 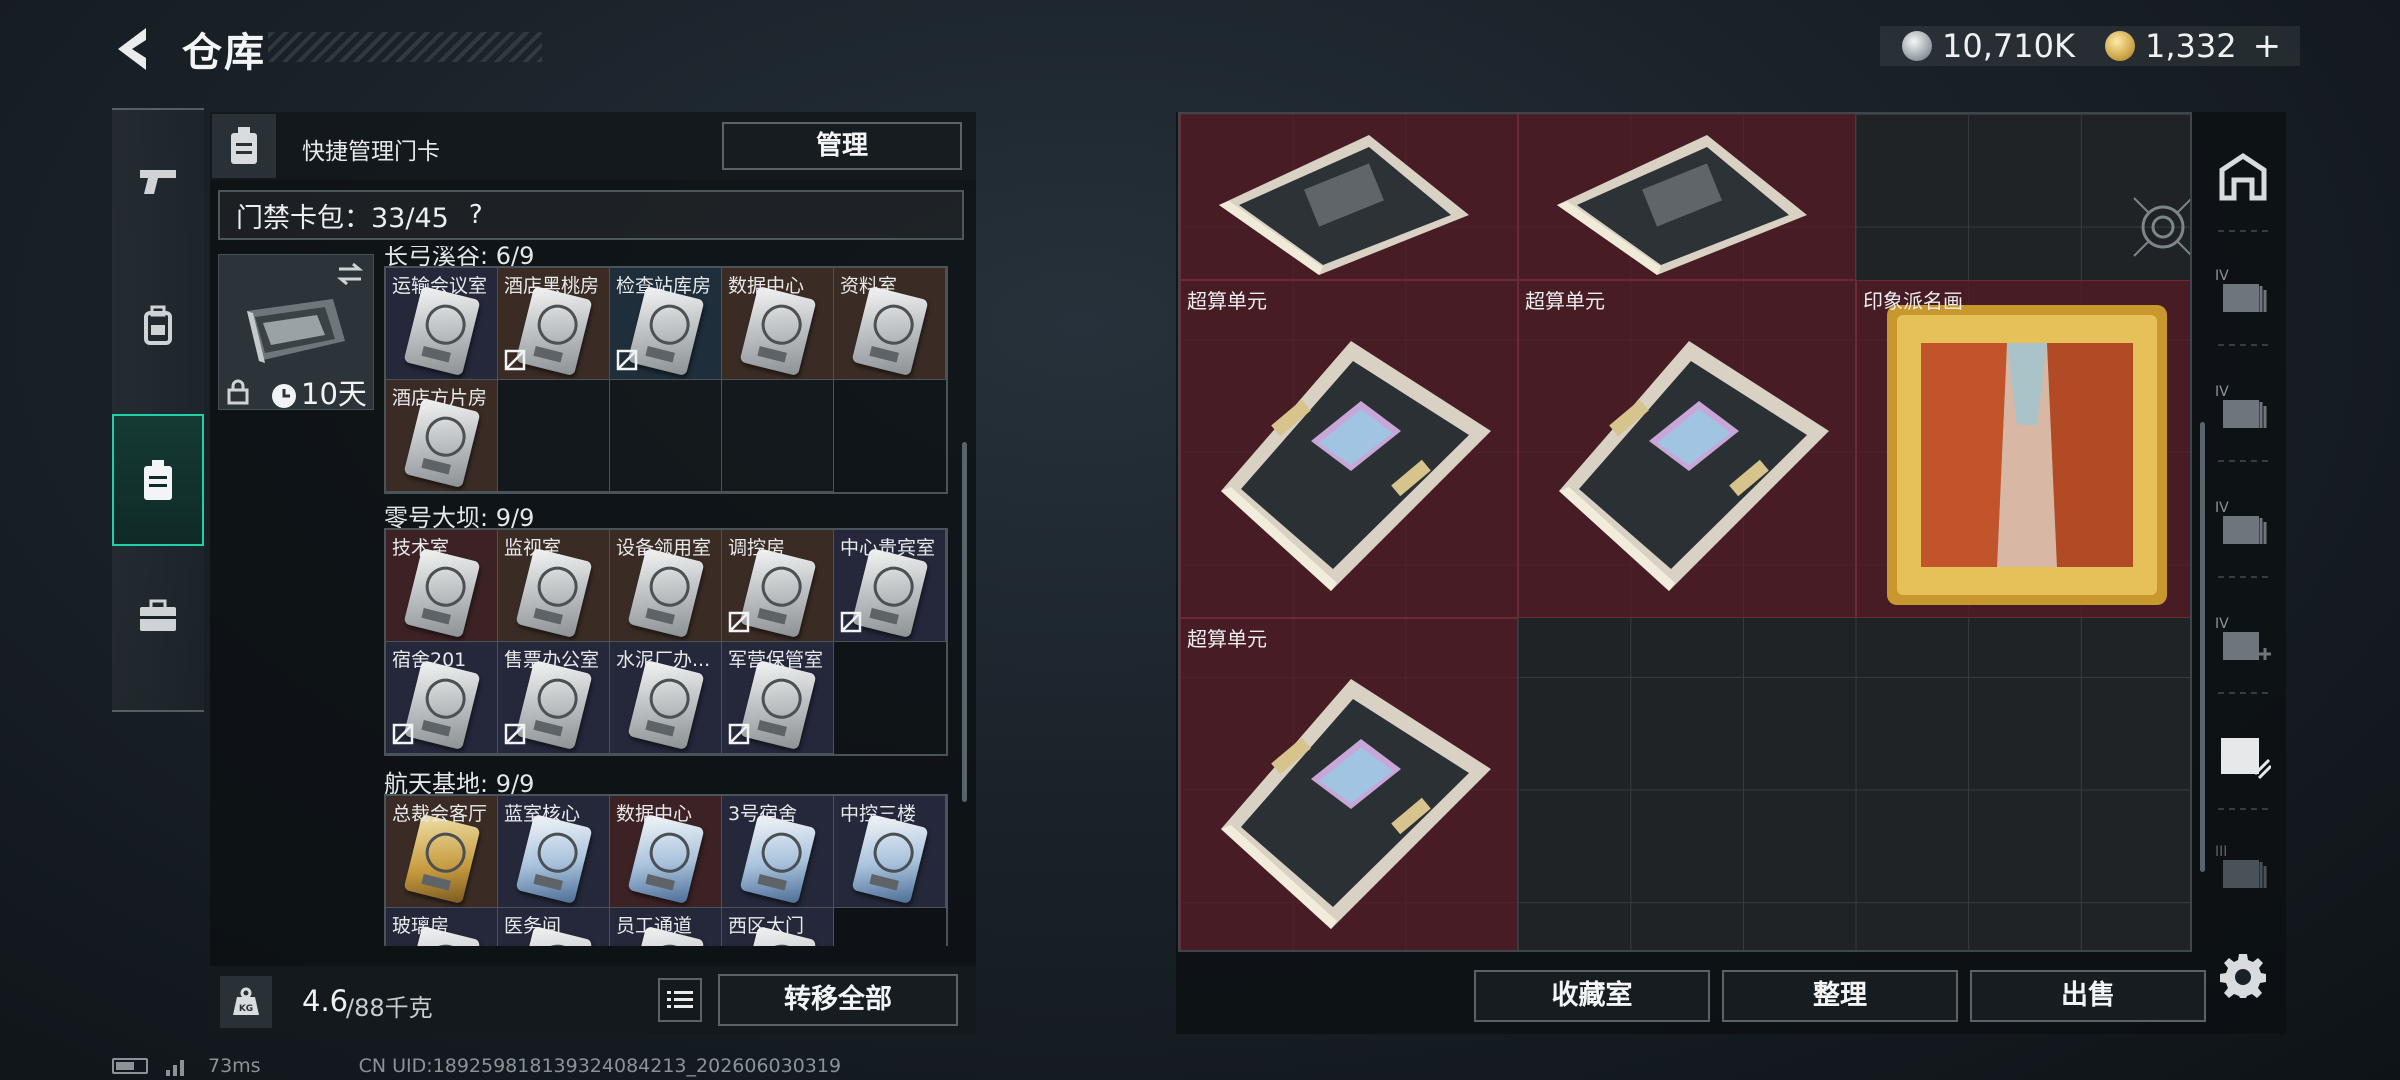 What do you see at coordinates (2243, 407) in the screenshot?
I see `tab-stash-iv-2: IV` at bounding box center [2243, 407].